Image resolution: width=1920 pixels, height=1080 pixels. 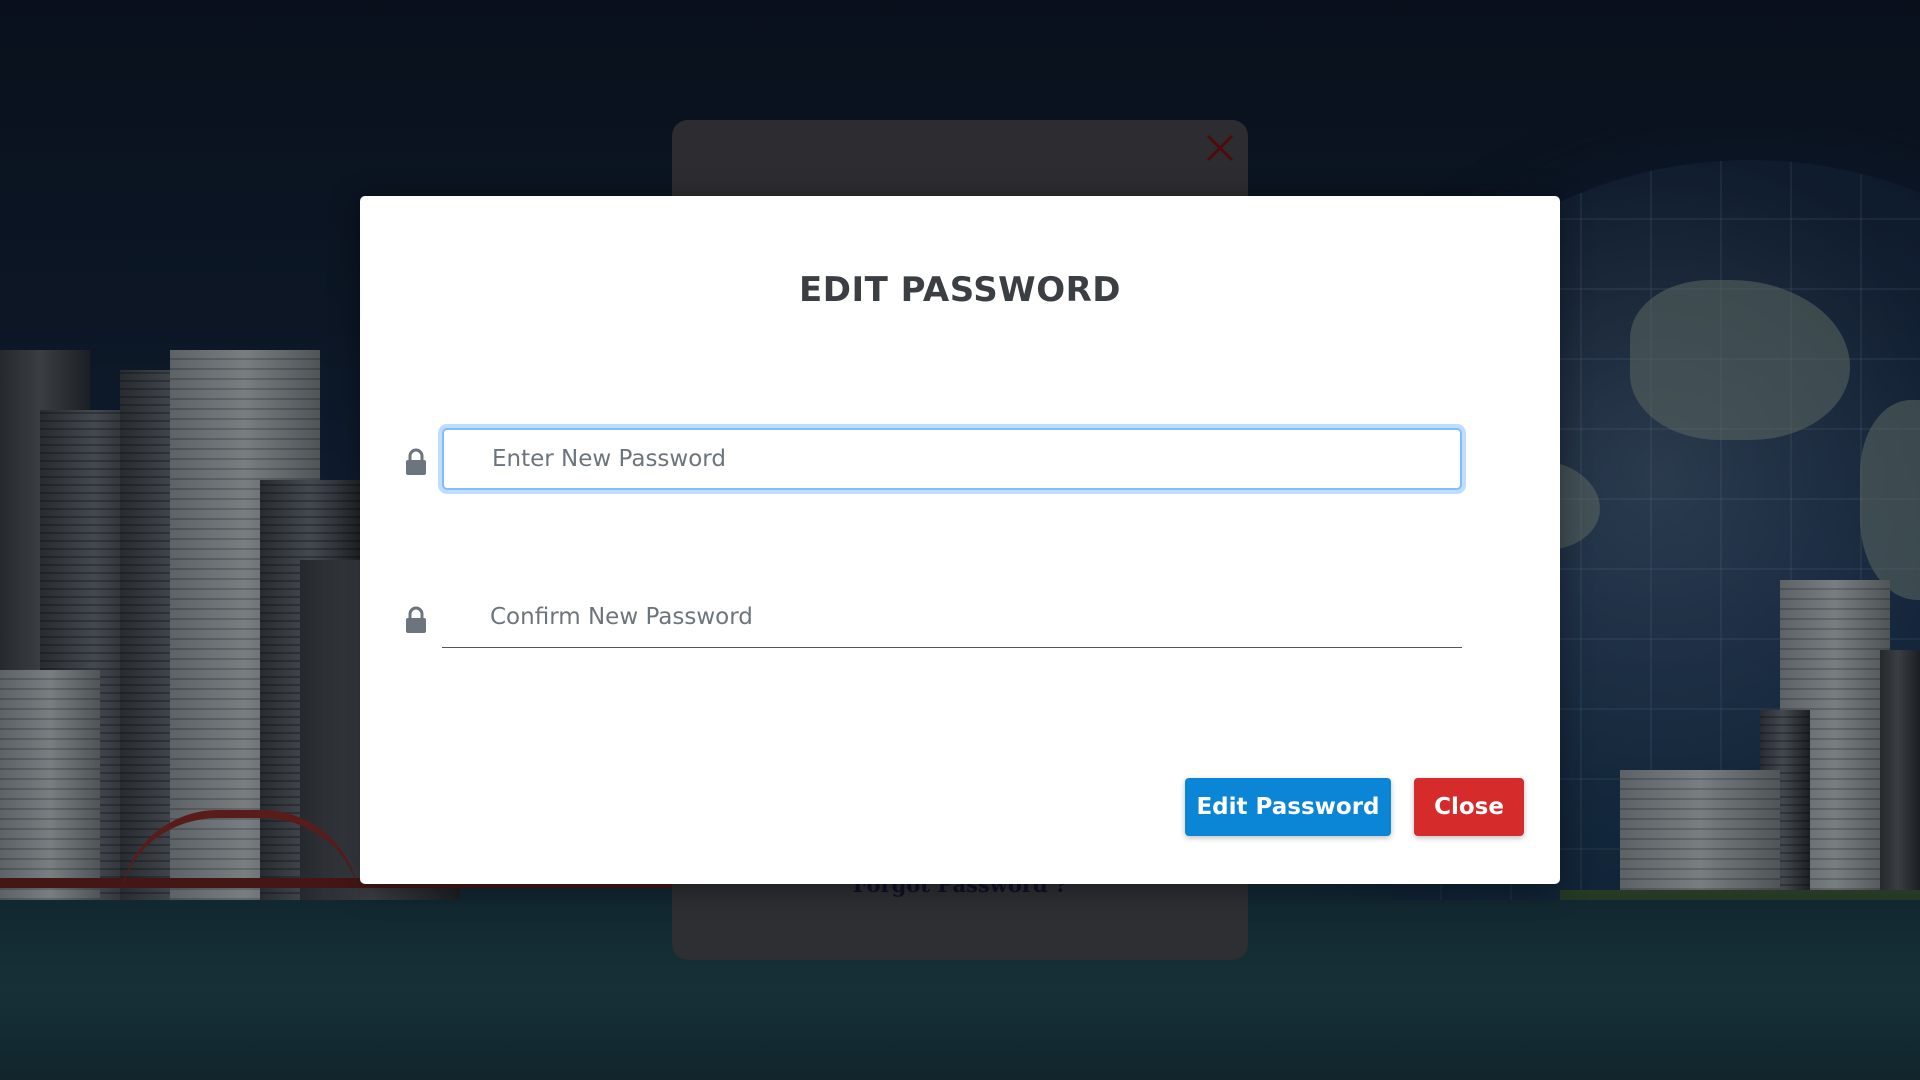 What do you see at coordinates (952, 617) in the screenshot?
I see `confirm-password-input` at bounding box center [952, 617].